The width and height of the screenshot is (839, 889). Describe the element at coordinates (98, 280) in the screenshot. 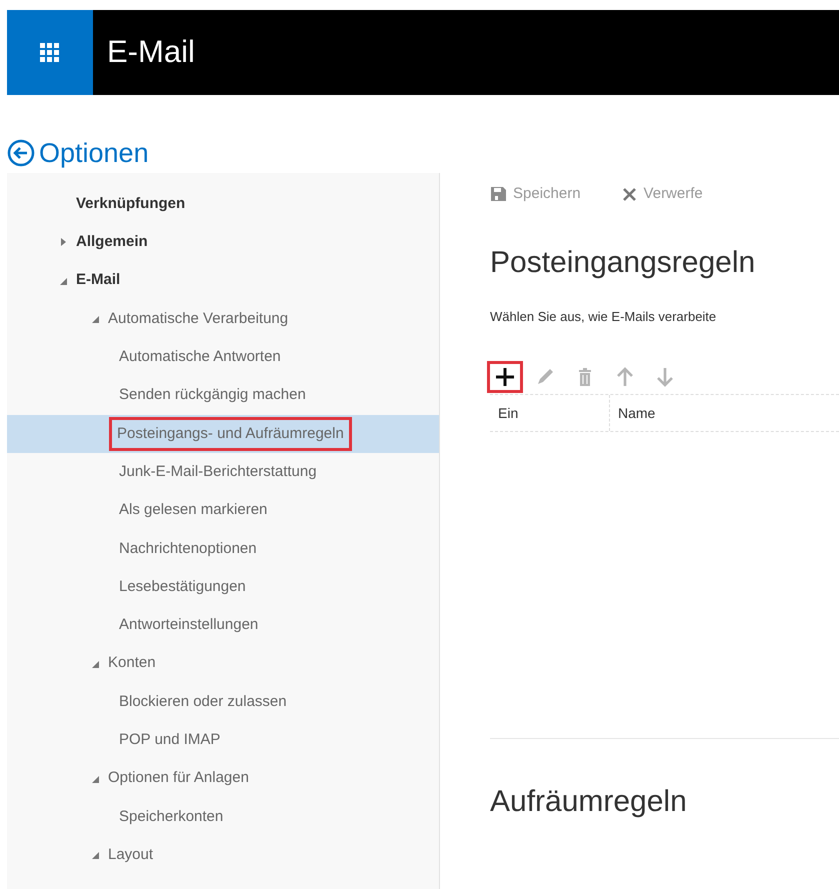

I see `sidebar-item: E-Mail` at that location.